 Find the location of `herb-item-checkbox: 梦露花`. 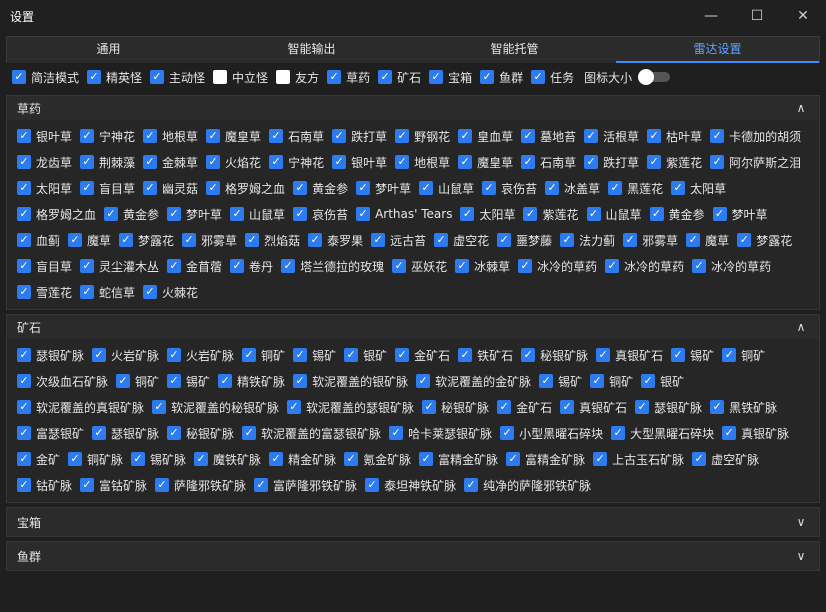

herb-item-checkbox: 梦露花 is located at coordinates (146, 240).